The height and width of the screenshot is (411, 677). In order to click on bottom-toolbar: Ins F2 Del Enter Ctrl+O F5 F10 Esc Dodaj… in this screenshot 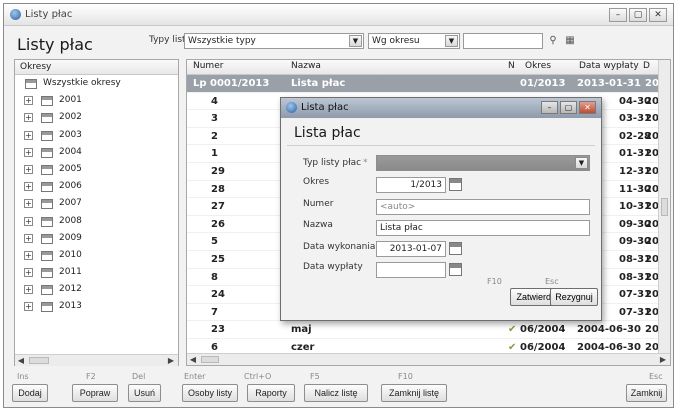, I will do `click(338, 389)`.